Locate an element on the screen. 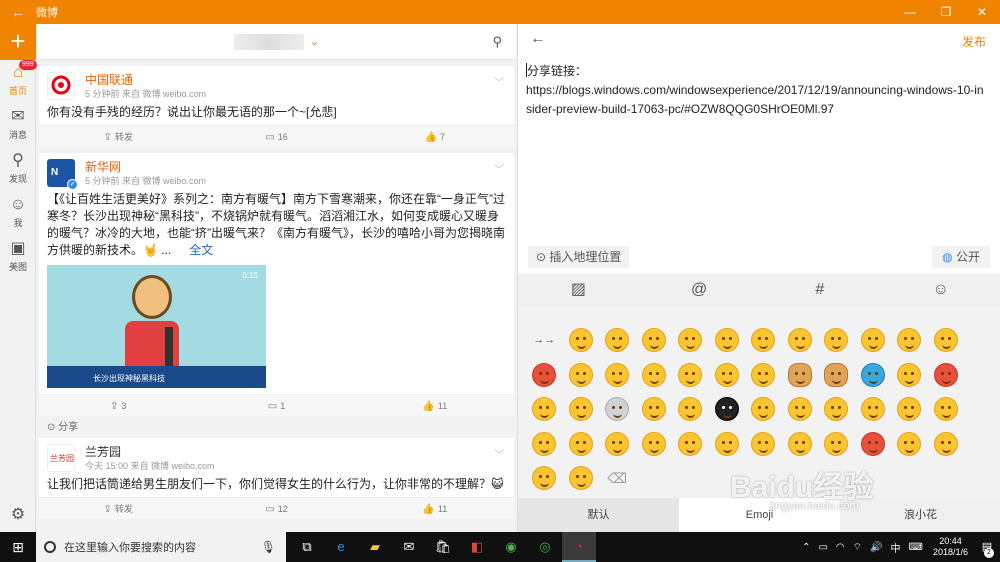 This screenshot has height=562, width=1000. sunglasses-emoji-icon is located at coordinates (690, 409).